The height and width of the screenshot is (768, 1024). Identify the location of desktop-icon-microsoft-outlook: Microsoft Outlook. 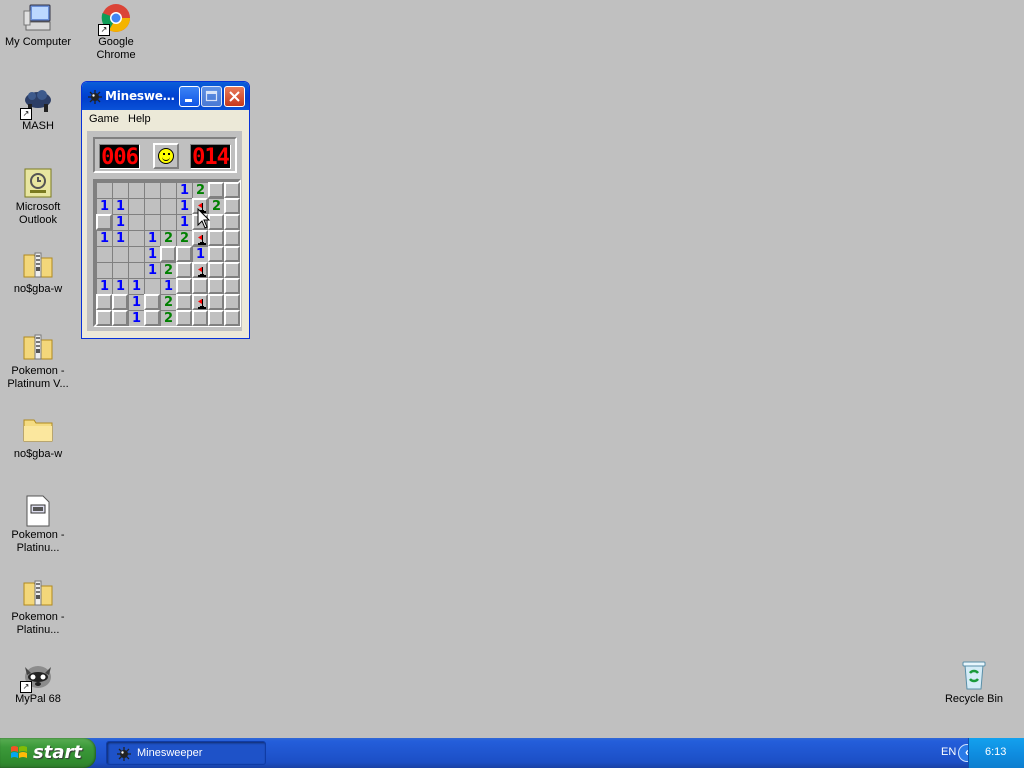
(38, 197).